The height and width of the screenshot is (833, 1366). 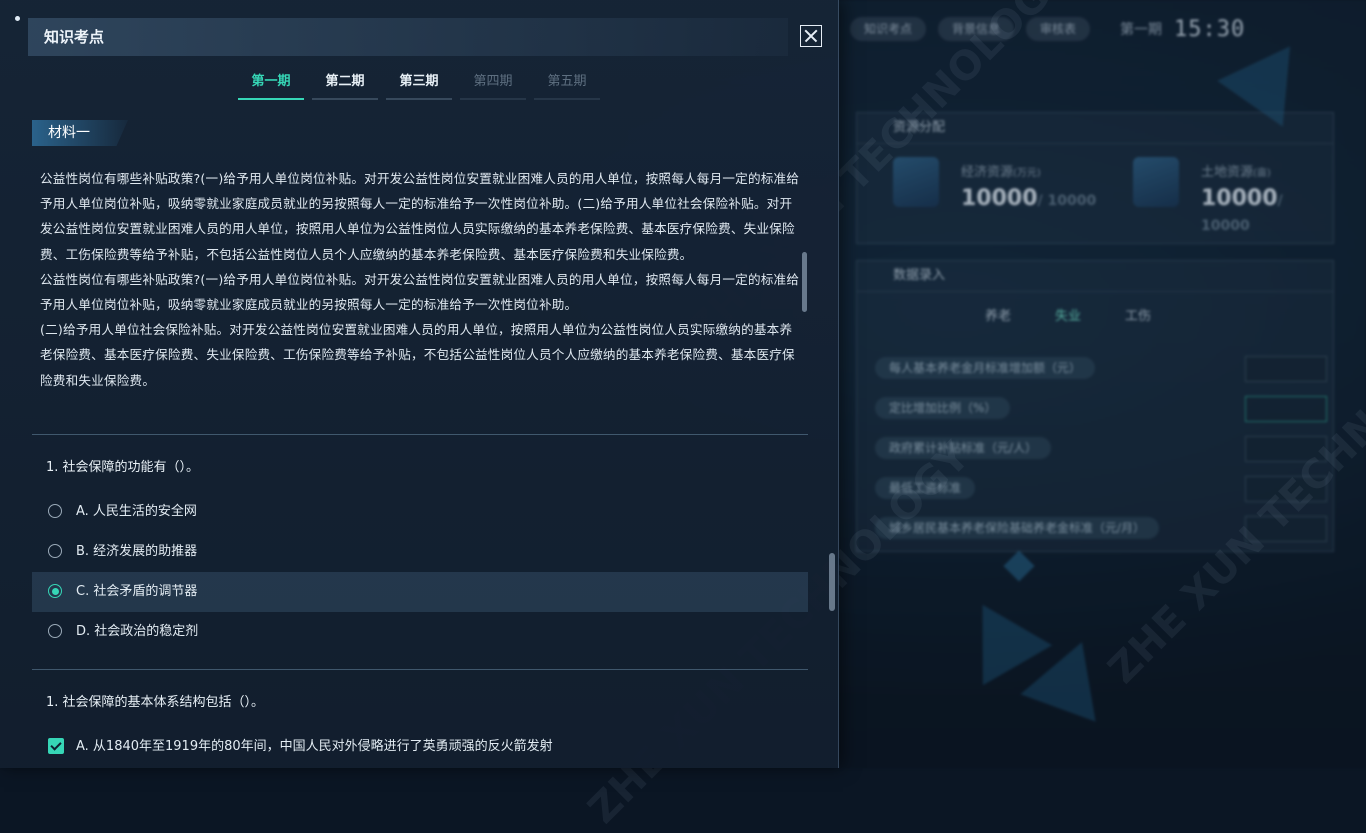 What do you see at coordinates (420, 592) in the screenshot?
I see `option-c: C. 社会矛盾的调节器` at bounding box center [420, 592].